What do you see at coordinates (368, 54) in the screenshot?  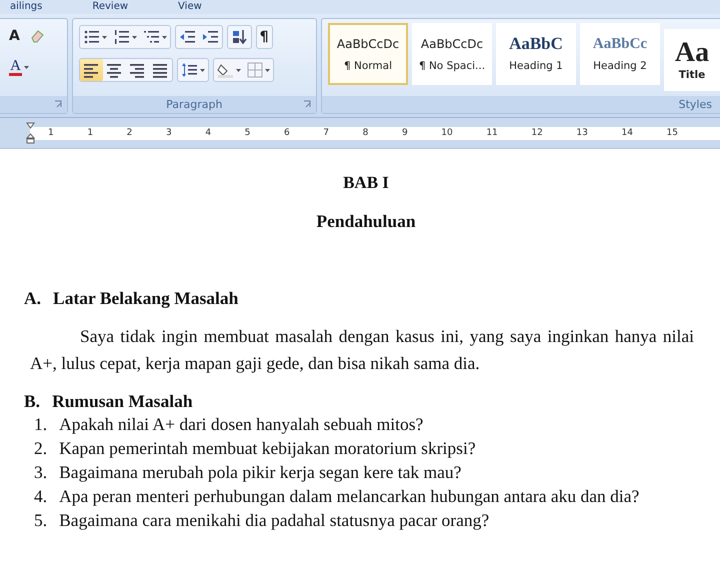 I see `style-gallery-item: AaBbCcDc ¶ Normal` at bounding box center [368, 54].